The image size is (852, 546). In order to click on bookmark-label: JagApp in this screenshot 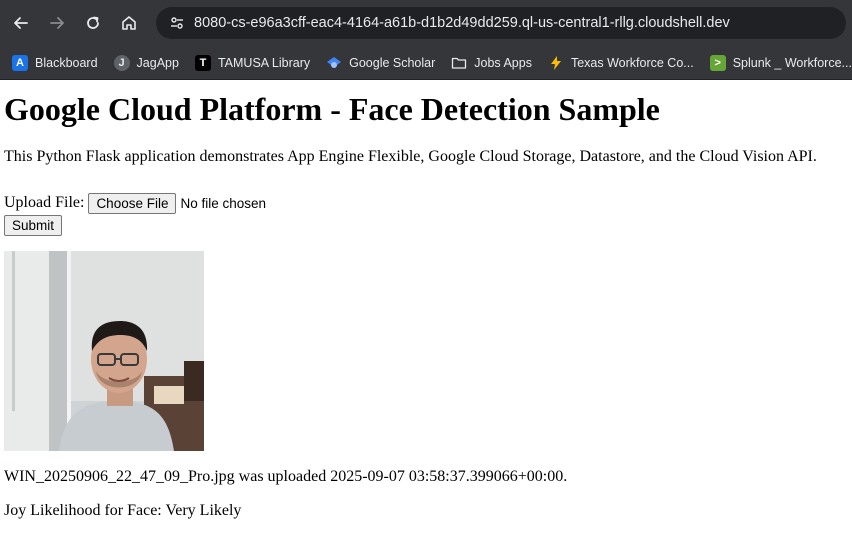, I will do `click(157, 62)`.